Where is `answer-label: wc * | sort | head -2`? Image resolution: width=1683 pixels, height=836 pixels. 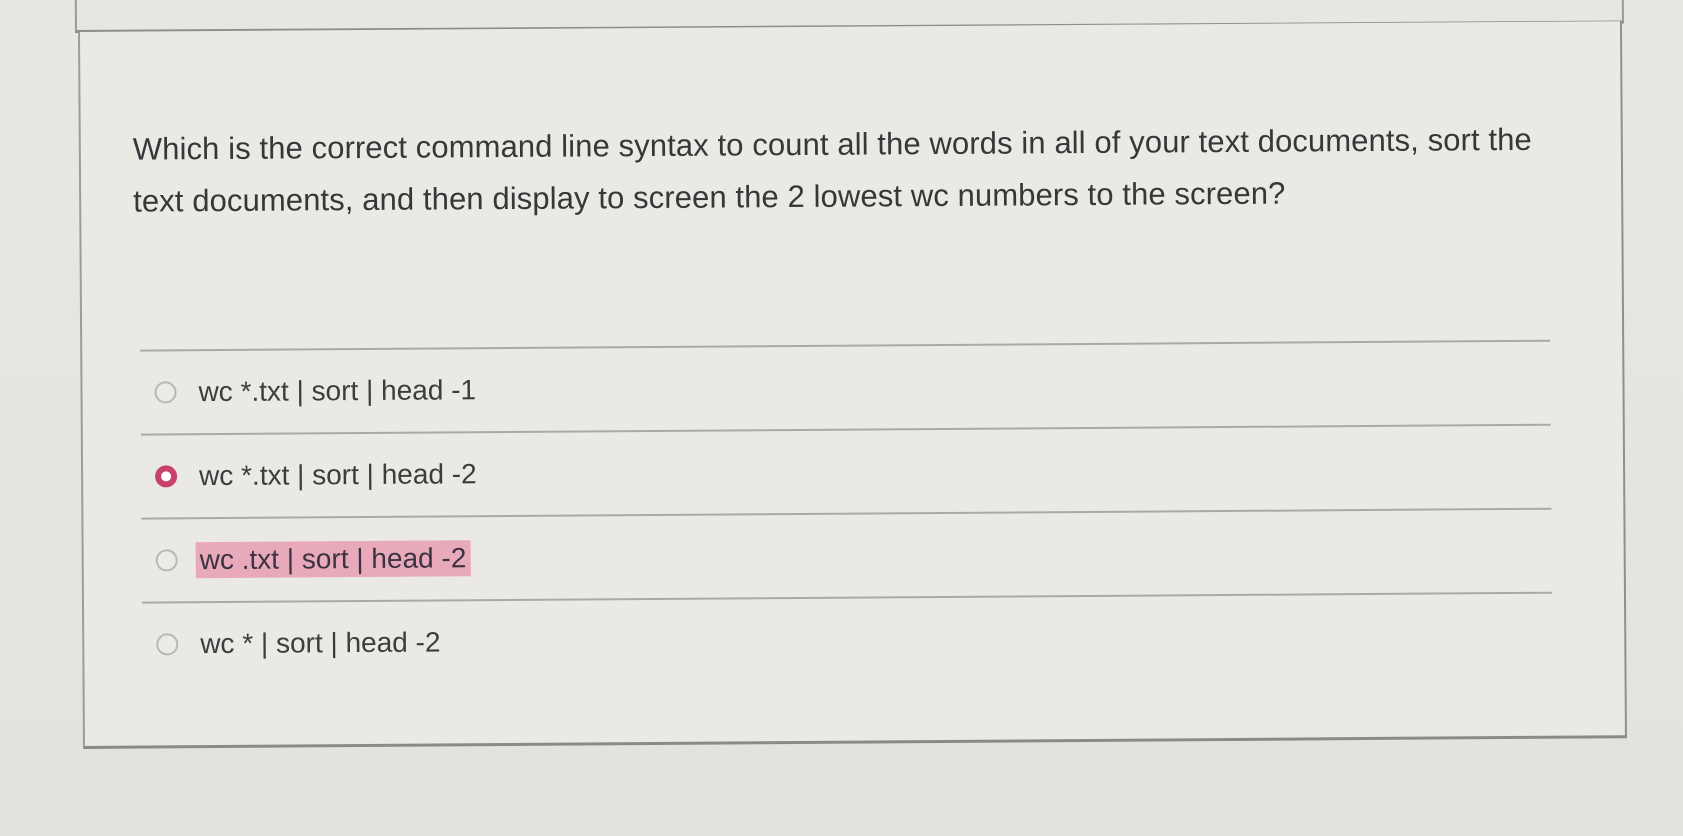 answer-label: wc * | sort | head -2 is located at coordinates (320, 643).